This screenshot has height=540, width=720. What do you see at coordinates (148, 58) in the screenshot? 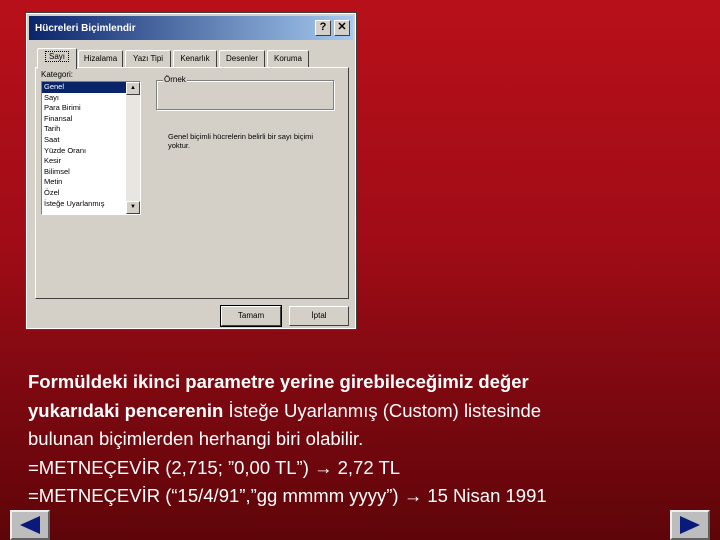
I see `tab-yazi-tipi: Yazı Tipi` at bounding box center [148, 58].